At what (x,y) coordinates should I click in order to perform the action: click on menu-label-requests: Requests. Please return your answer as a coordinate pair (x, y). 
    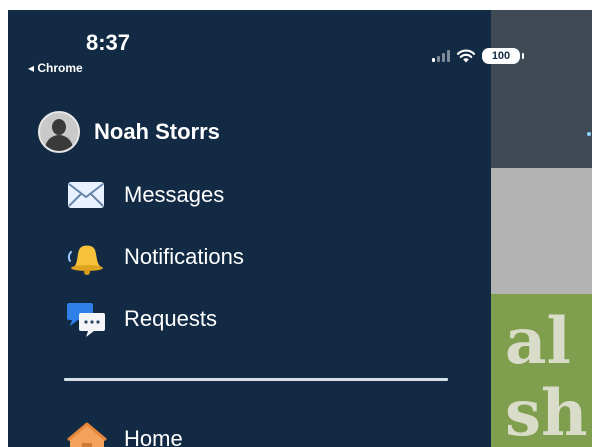
    Looking at the image, I should click on (170, 318).